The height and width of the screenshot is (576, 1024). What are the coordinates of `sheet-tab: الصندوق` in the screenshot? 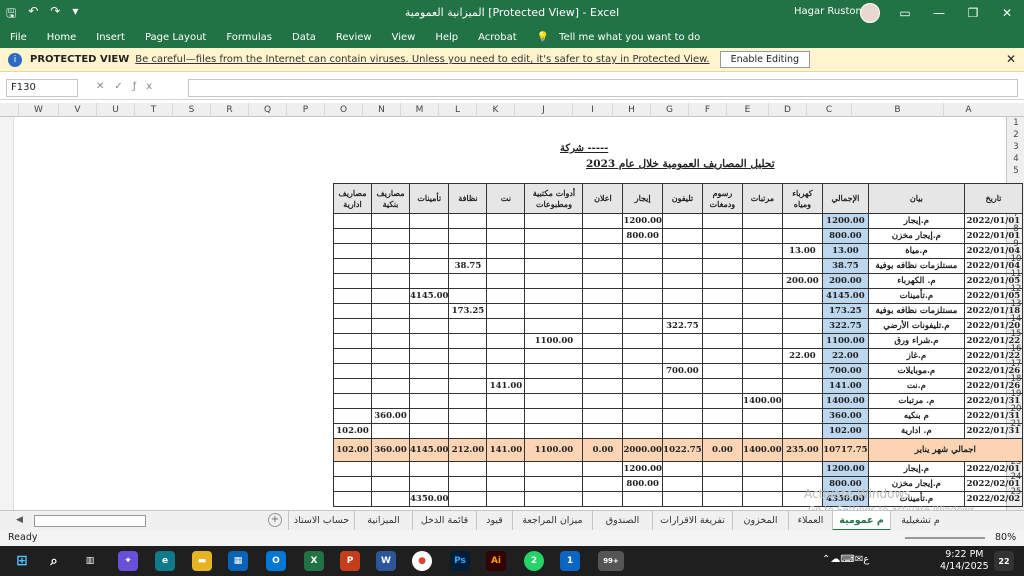 It's located at (622, 521).